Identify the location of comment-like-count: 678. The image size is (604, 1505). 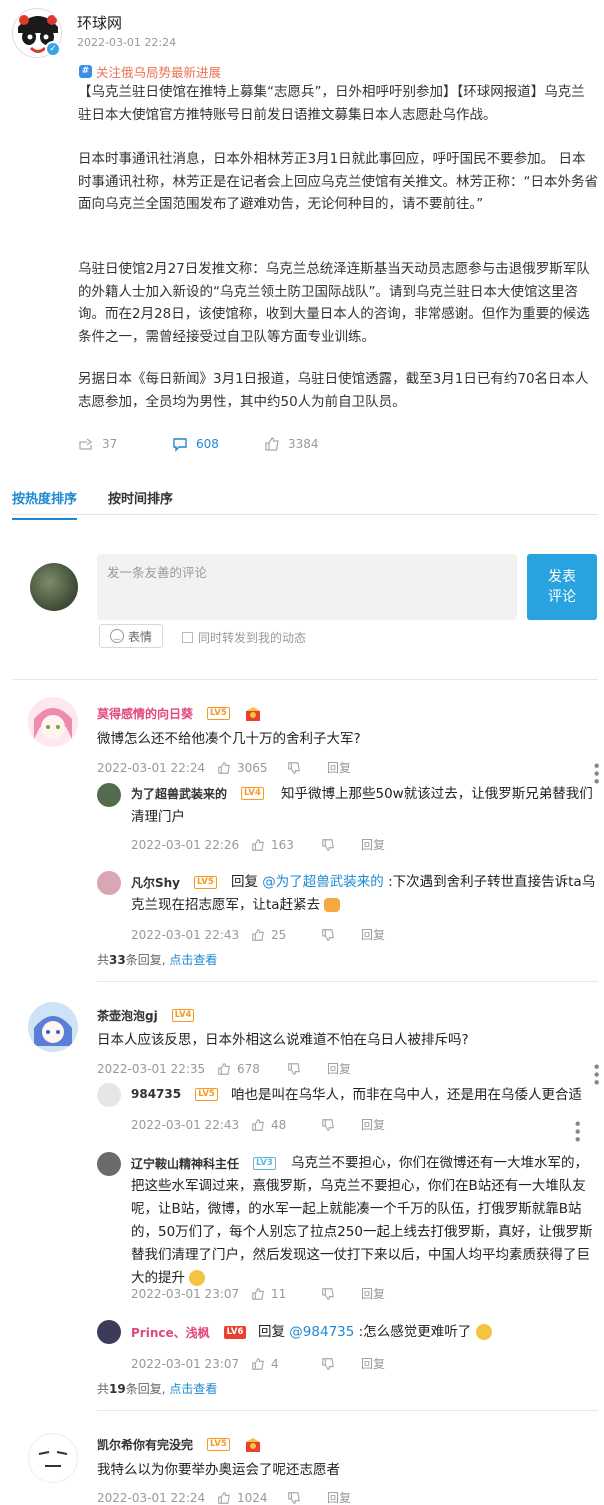
(248, 1068).